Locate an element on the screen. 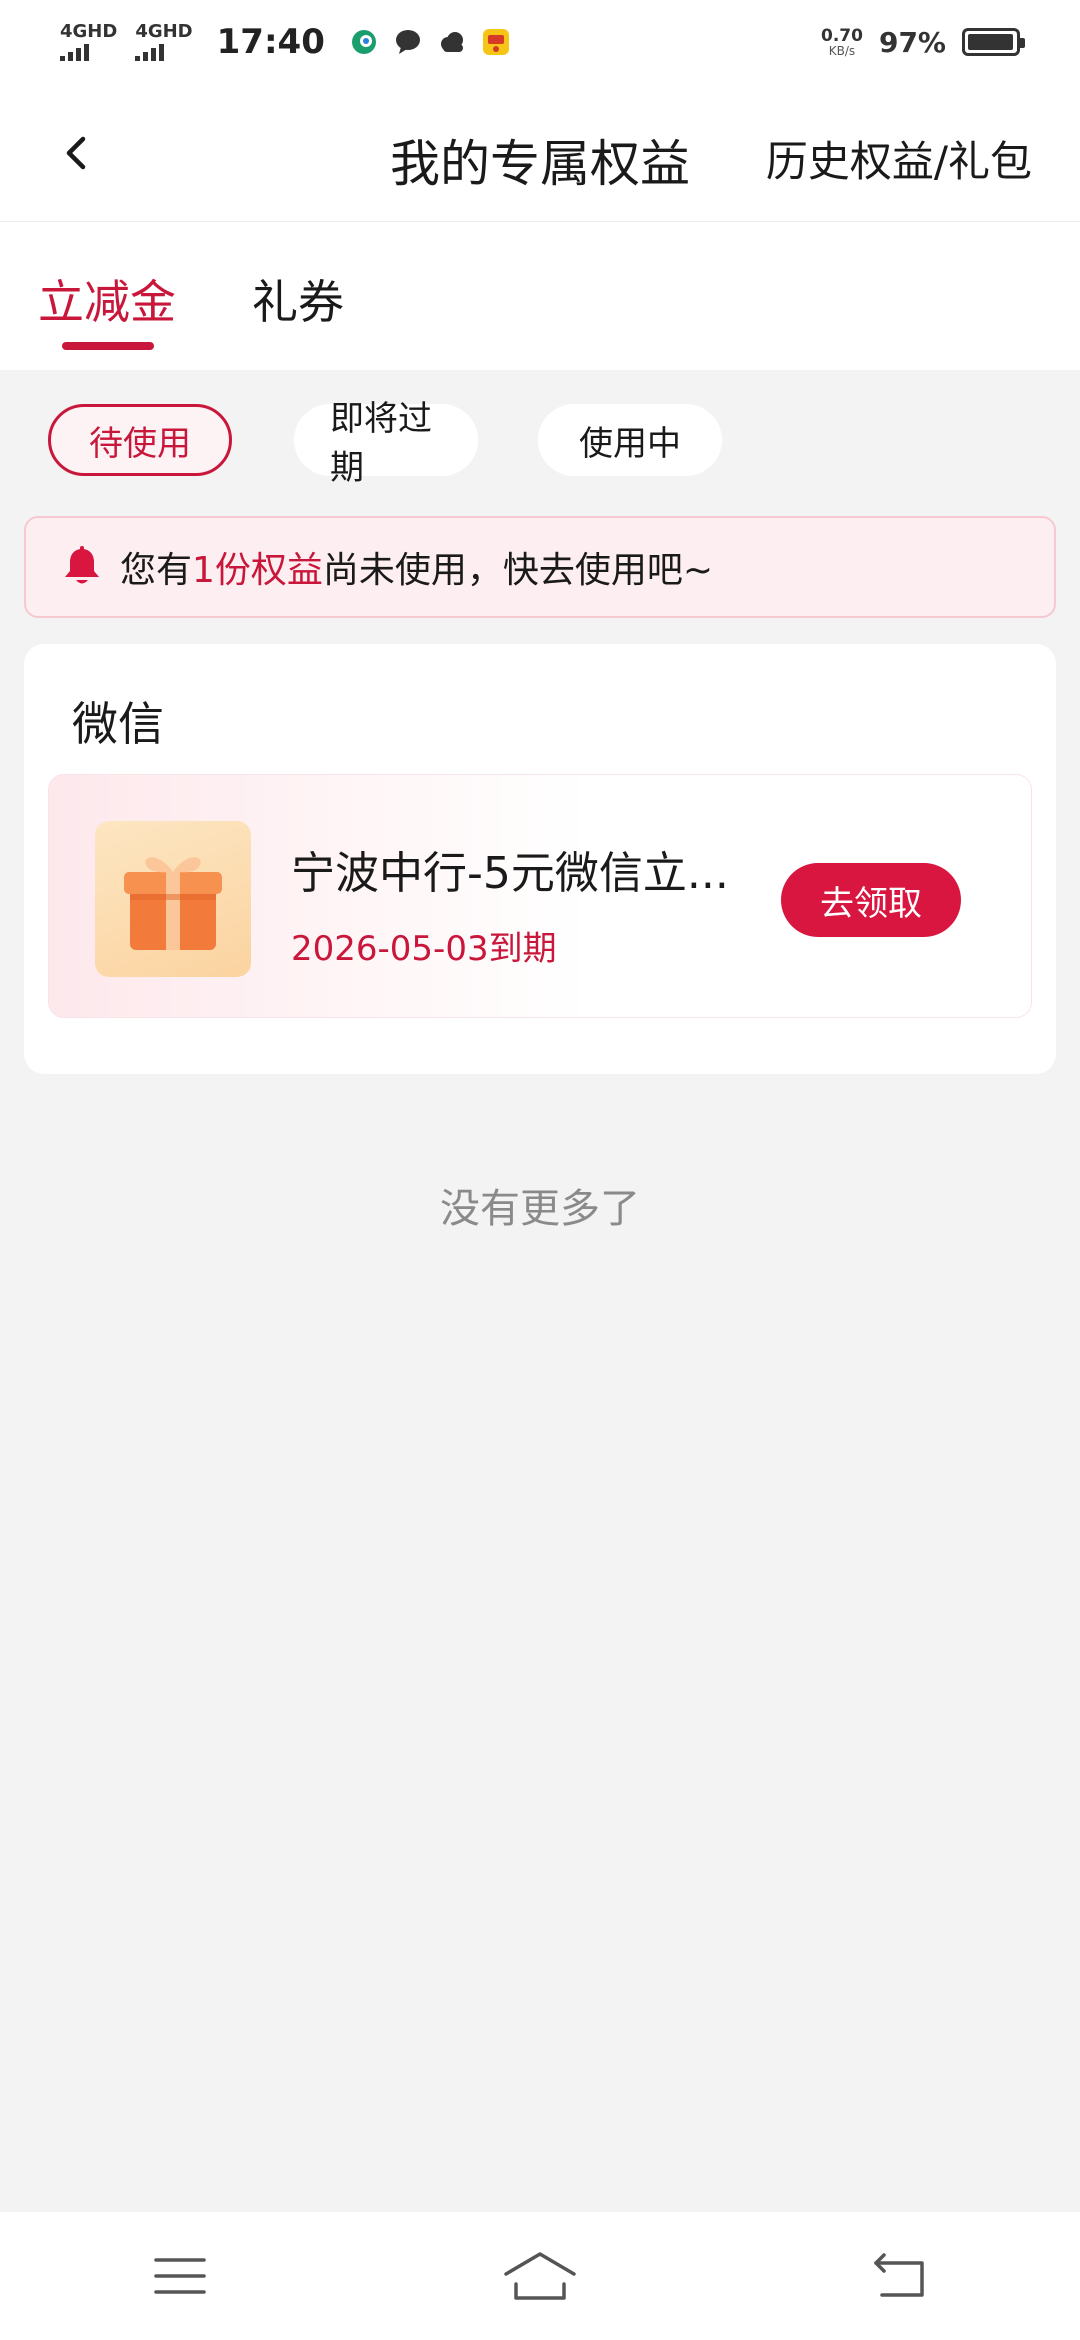 Image resolution: width=1080 pixels, height=2340 pixels. chevron-left-icon is located at coordinates (76, 153).